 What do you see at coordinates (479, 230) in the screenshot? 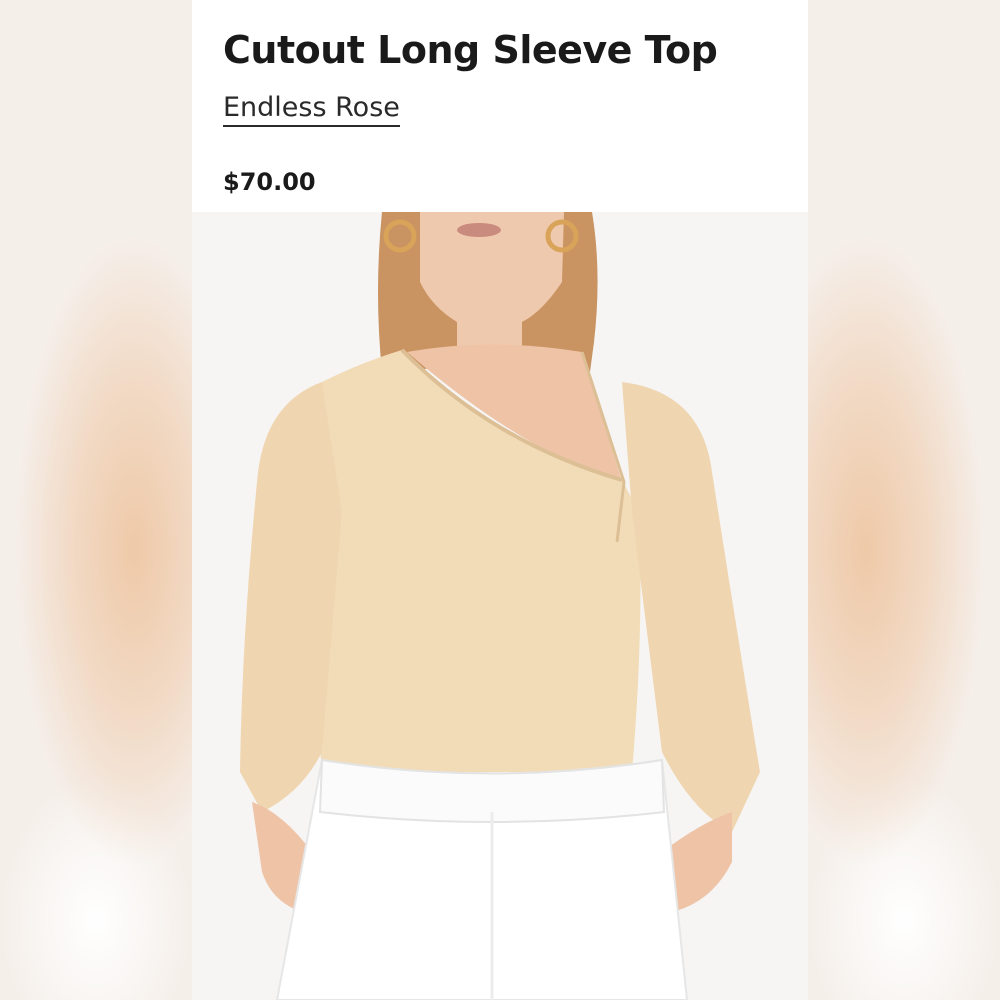
I see `lips` at bounding box center [479, 230].